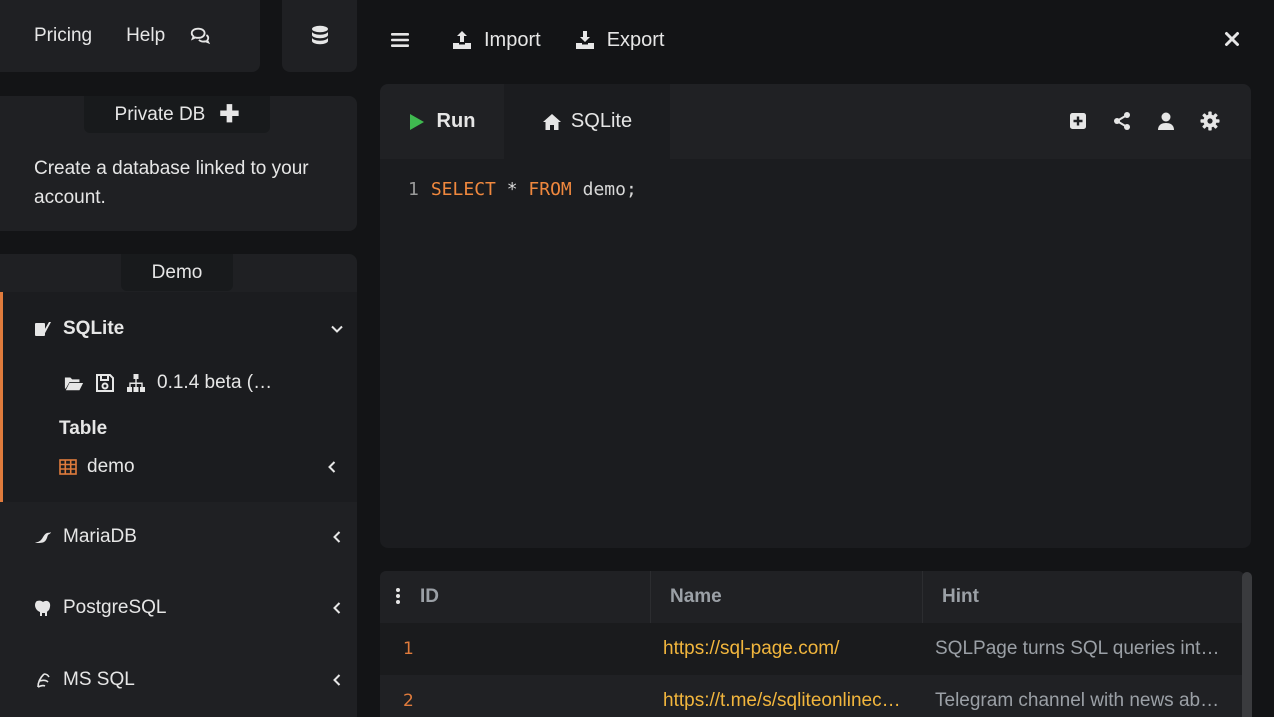 The image size is (1274, 717). What do you see at coordinates (1166, 121) in the screenshot?
I see `user-icon` at bounding box center [1166, 121].